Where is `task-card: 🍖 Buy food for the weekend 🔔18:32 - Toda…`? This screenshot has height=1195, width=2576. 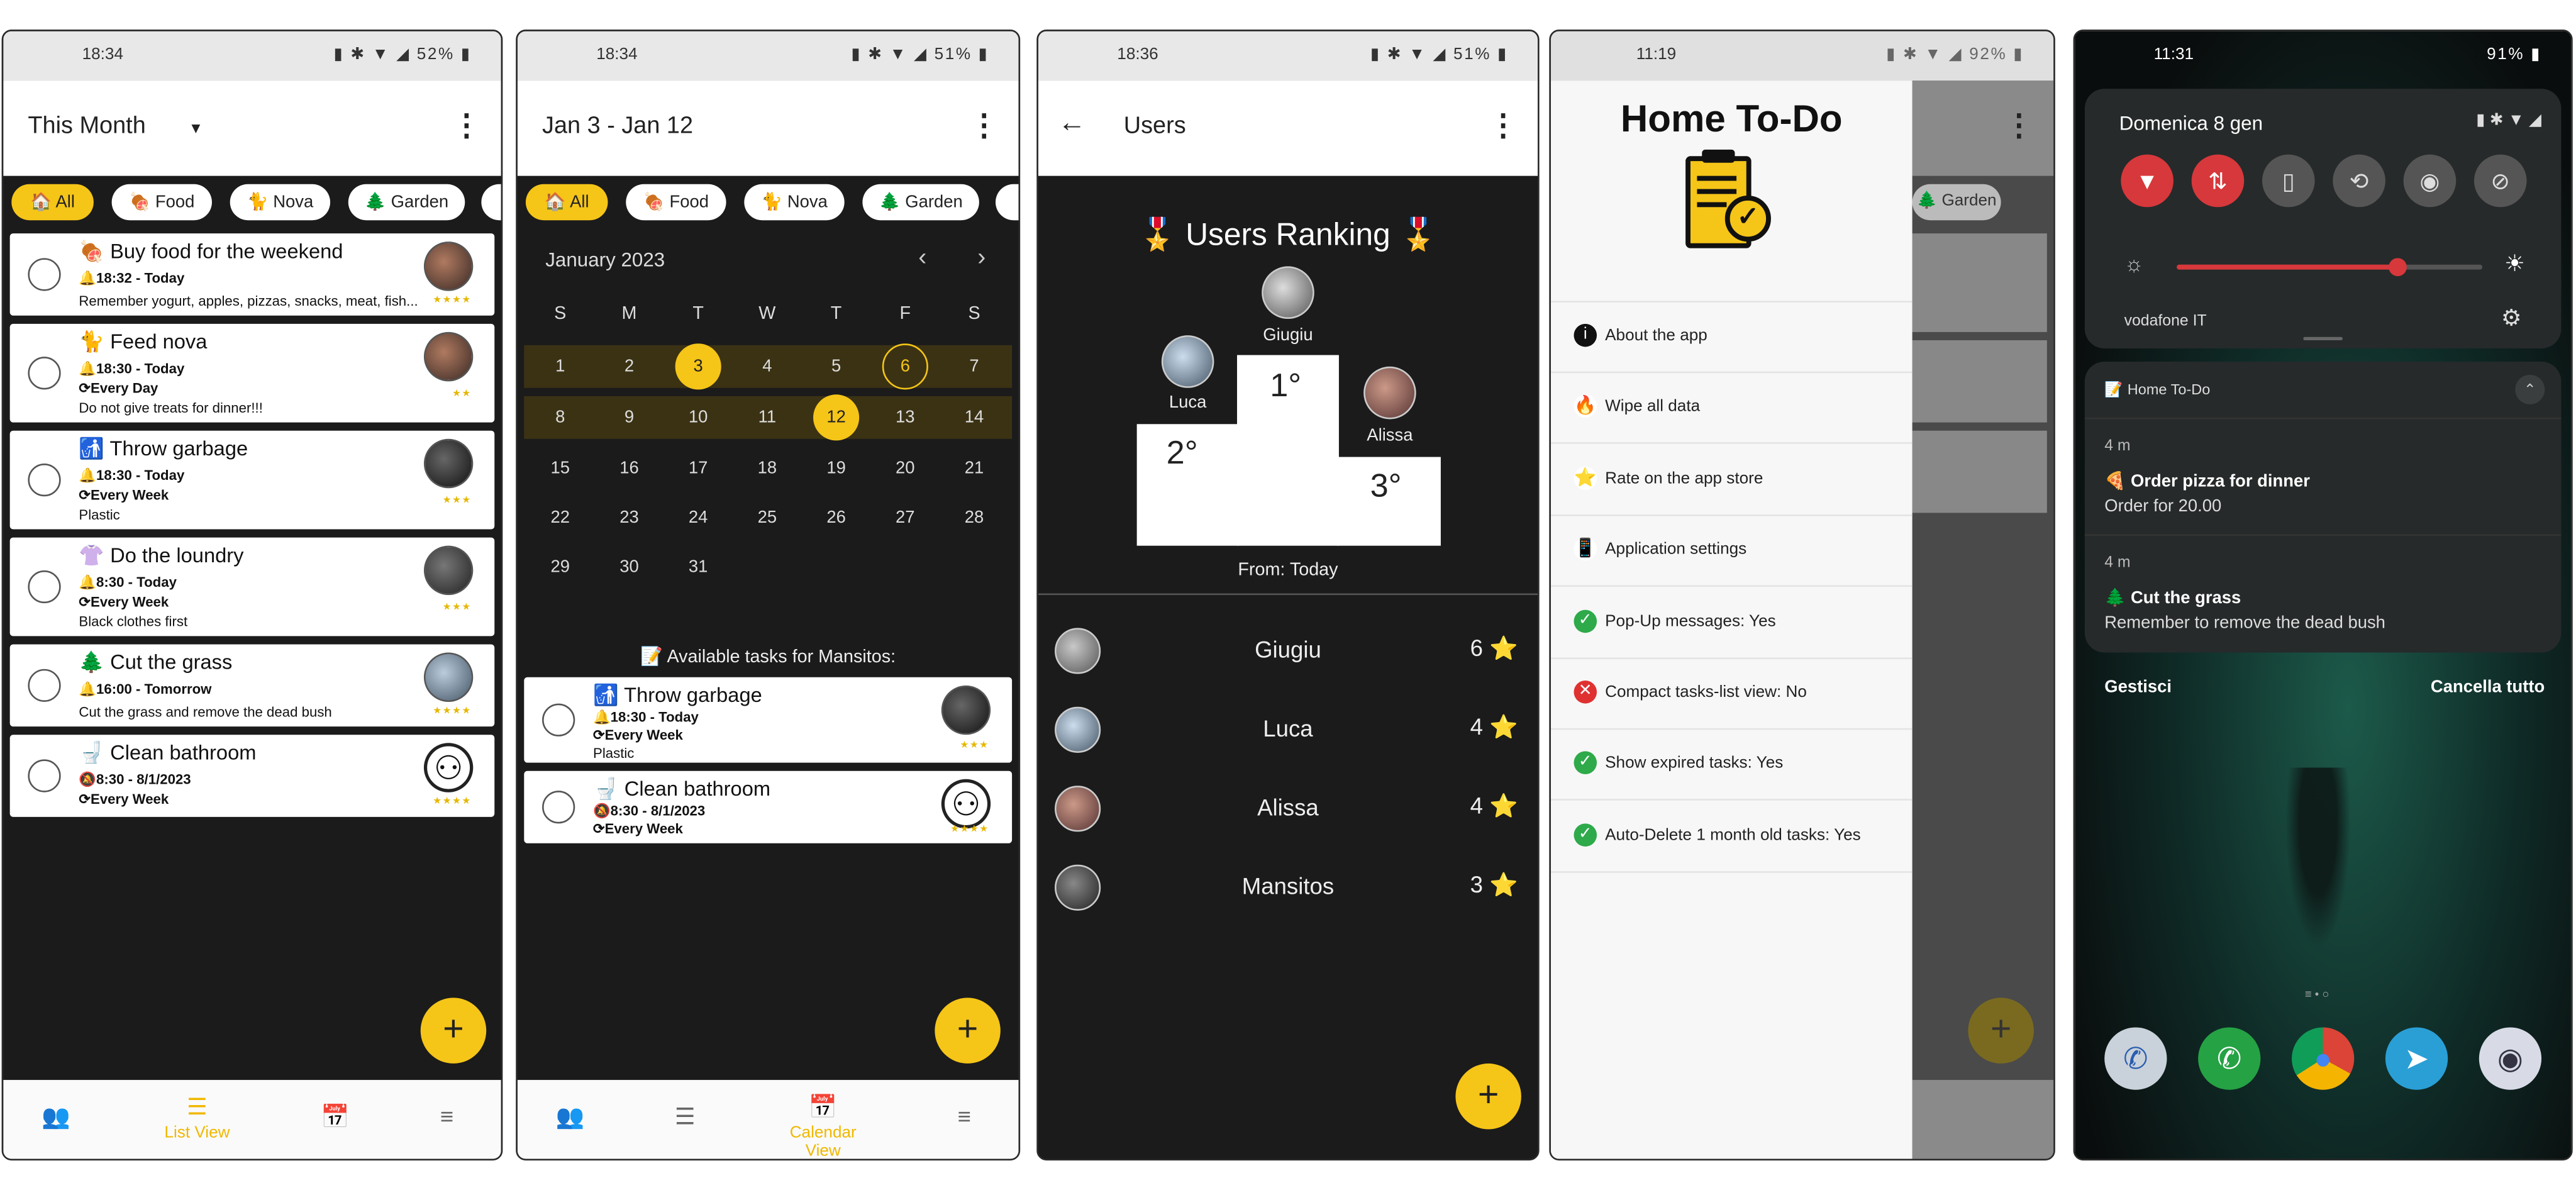
task-card: 🍖 Buy food for the weekend 🔔18:32 - Toda… is located at coordinates (252, 274).